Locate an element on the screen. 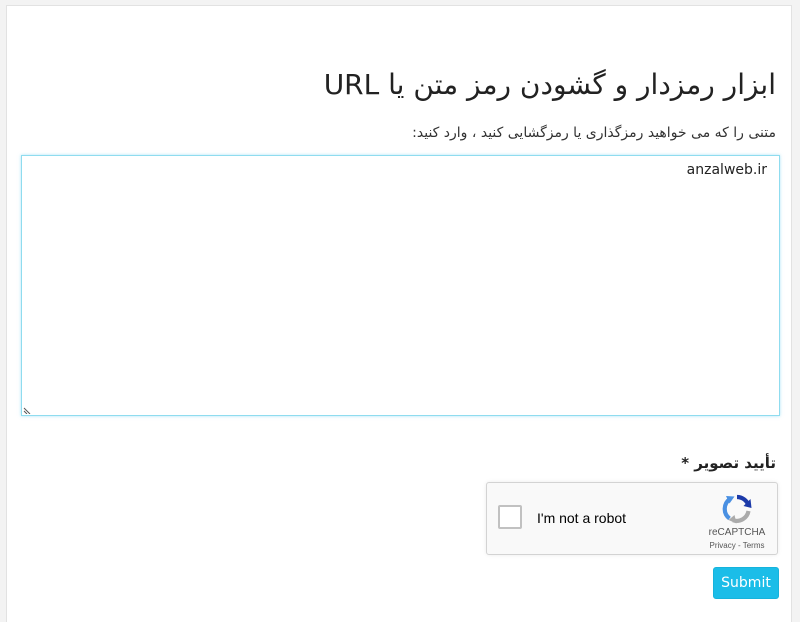 The image size is (800, 622). recaptcha-text: I'm not a robot is located at coordinates (582, 518).